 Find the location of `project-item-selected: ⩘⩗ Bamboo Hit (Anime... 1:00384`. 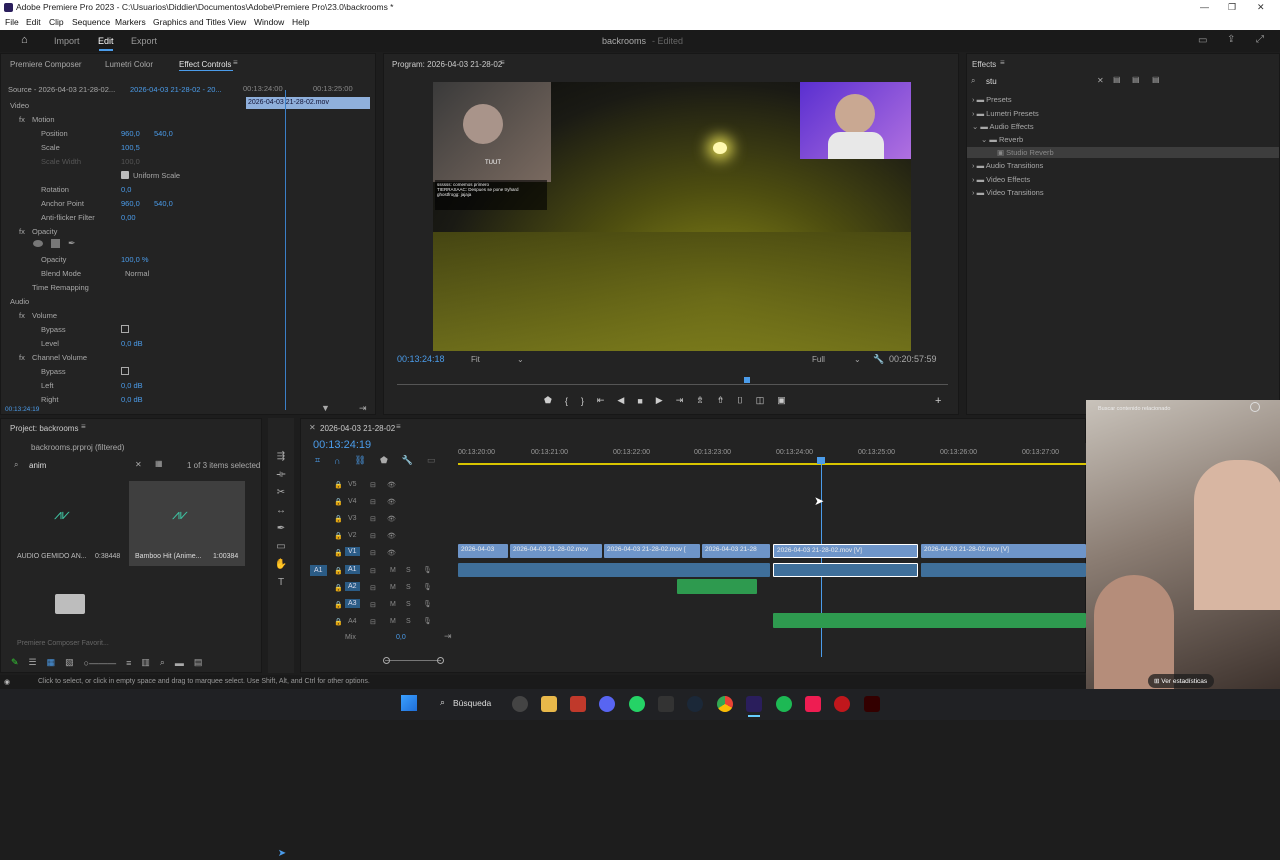

project-item-selected: ⩘⩗ Bamboo Hit (Anime... 1:00384 is located at coordinates (187, 523).